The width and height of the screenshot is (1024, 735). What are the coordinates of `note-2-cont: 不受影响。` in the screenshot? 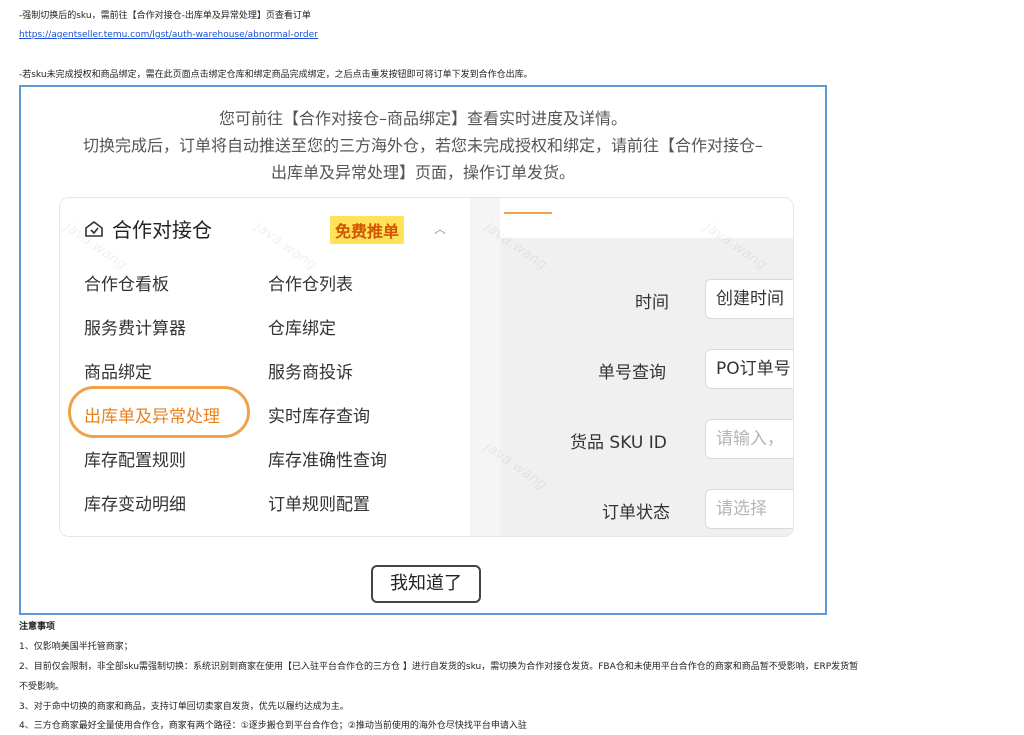 It's located at (42, 687).